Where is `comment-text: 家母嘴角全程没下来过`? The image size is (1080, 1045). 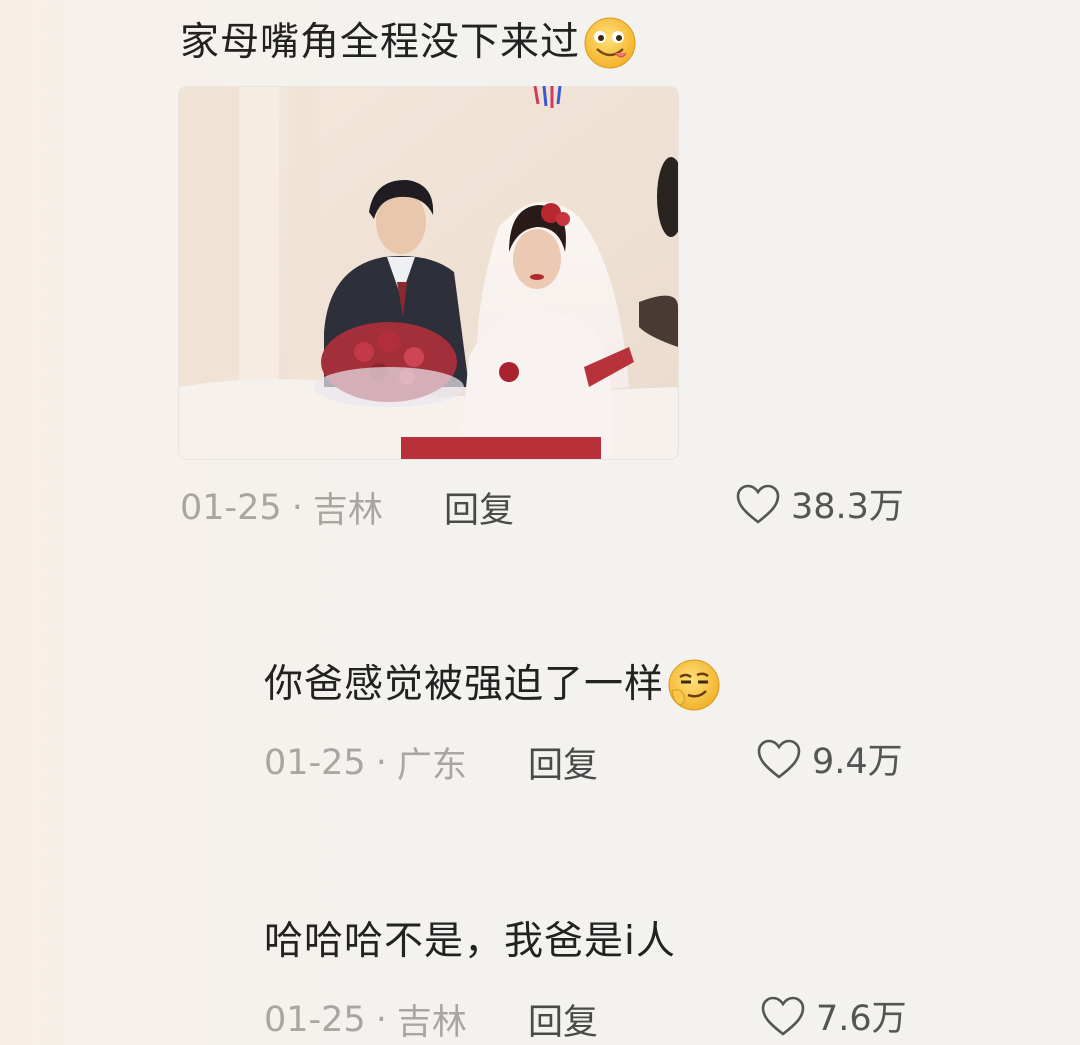 comment-text: 家母嘴角全程没下来过 is located at coordinates (409, 43).